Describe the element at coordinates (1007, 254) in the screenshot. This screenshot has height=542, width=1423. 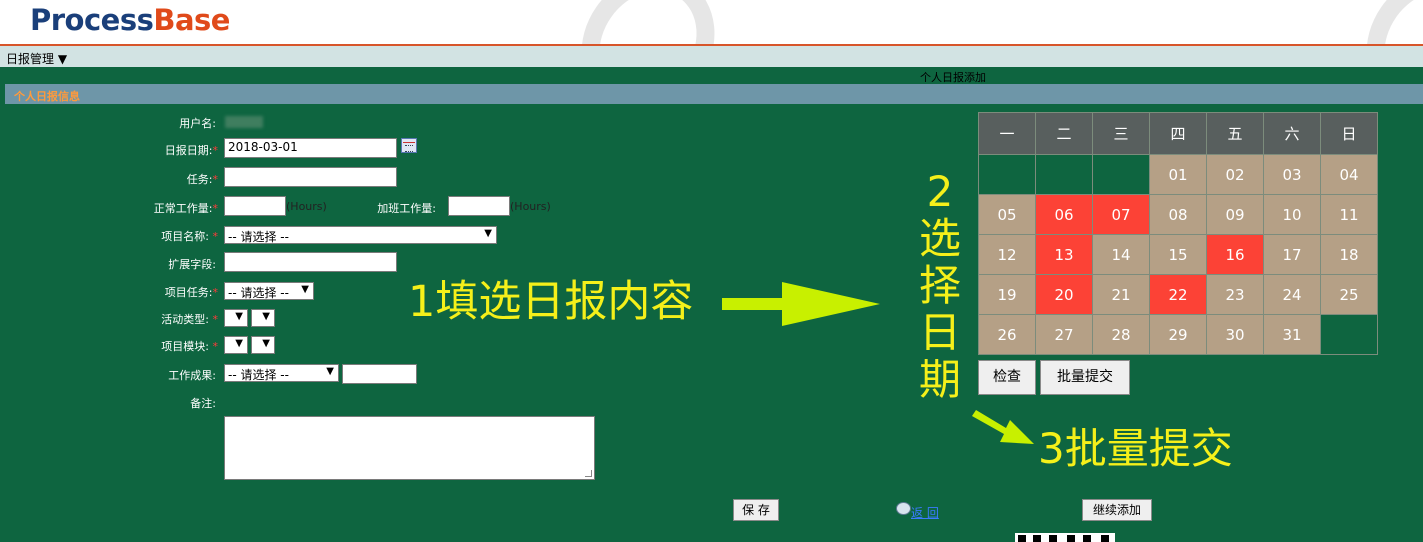
I see `calendar-day: 12` at that location.